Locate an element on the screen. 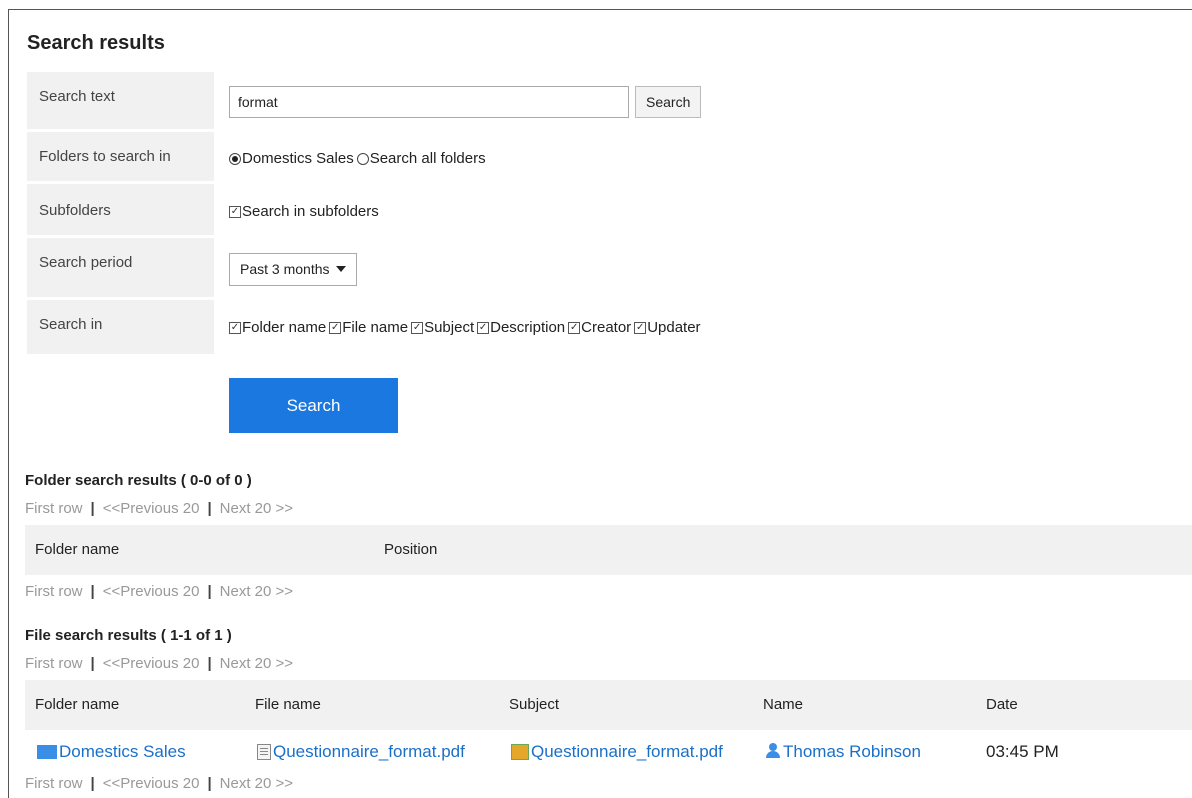  period-select: Past 3 months is located at coordinates (293, 269).